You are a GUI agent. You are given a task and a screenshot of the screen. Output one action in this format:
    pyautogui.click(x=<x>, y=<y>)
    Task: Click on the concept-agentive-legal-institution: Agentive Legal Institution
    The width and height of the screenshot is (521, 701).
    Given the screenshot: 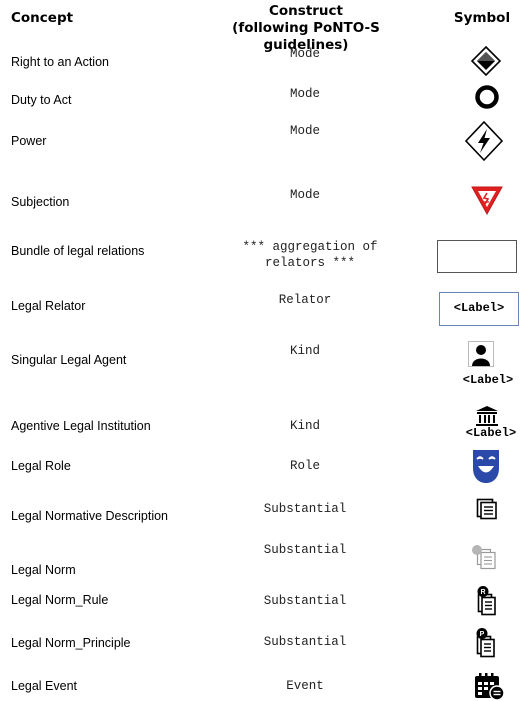 What is the action you would take?
    pyautogui.click(x=81, y=426)
    